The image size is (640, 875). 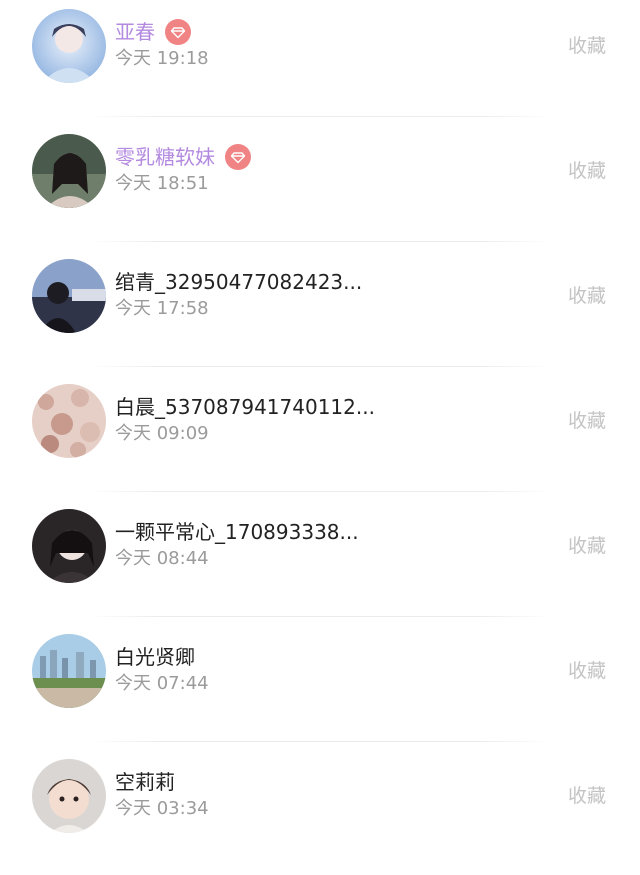 I want to click on list-item: 白光贤卿 今天 07:44 收藏, so click(x=320, y=687).